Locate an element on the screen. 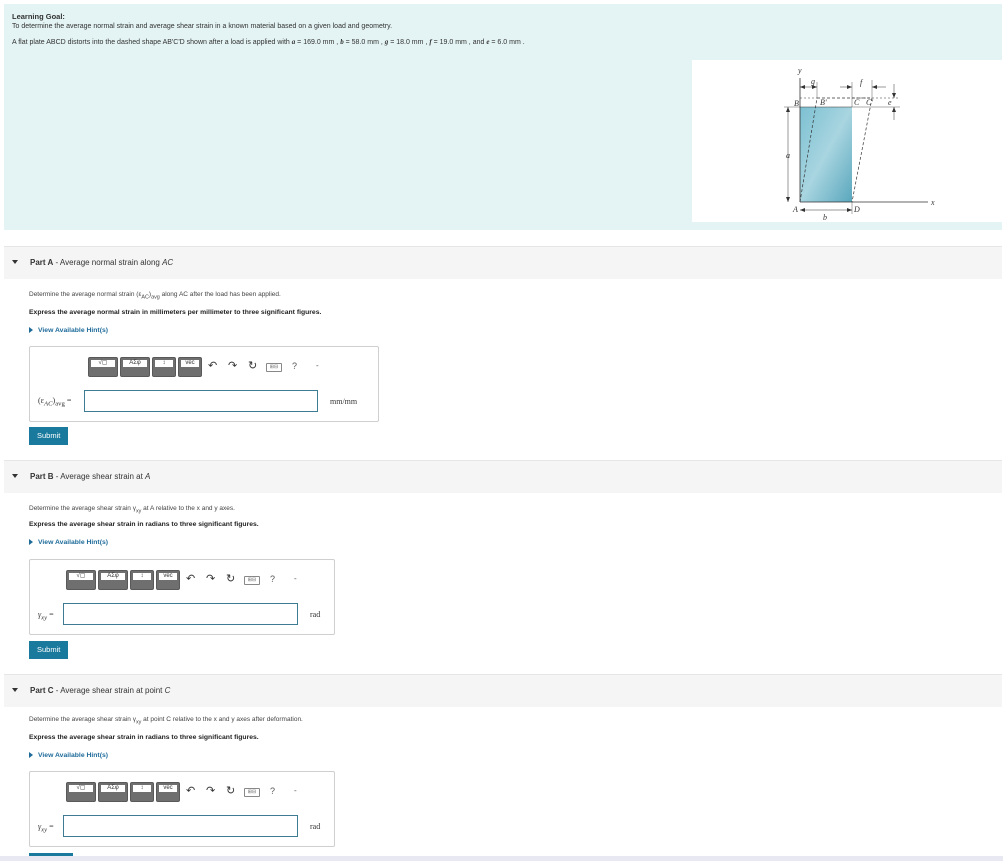 This screenshot has height=861, width=1003. part-c-hint-link: View Available Hint(s) is located at coordinates (68, 755).